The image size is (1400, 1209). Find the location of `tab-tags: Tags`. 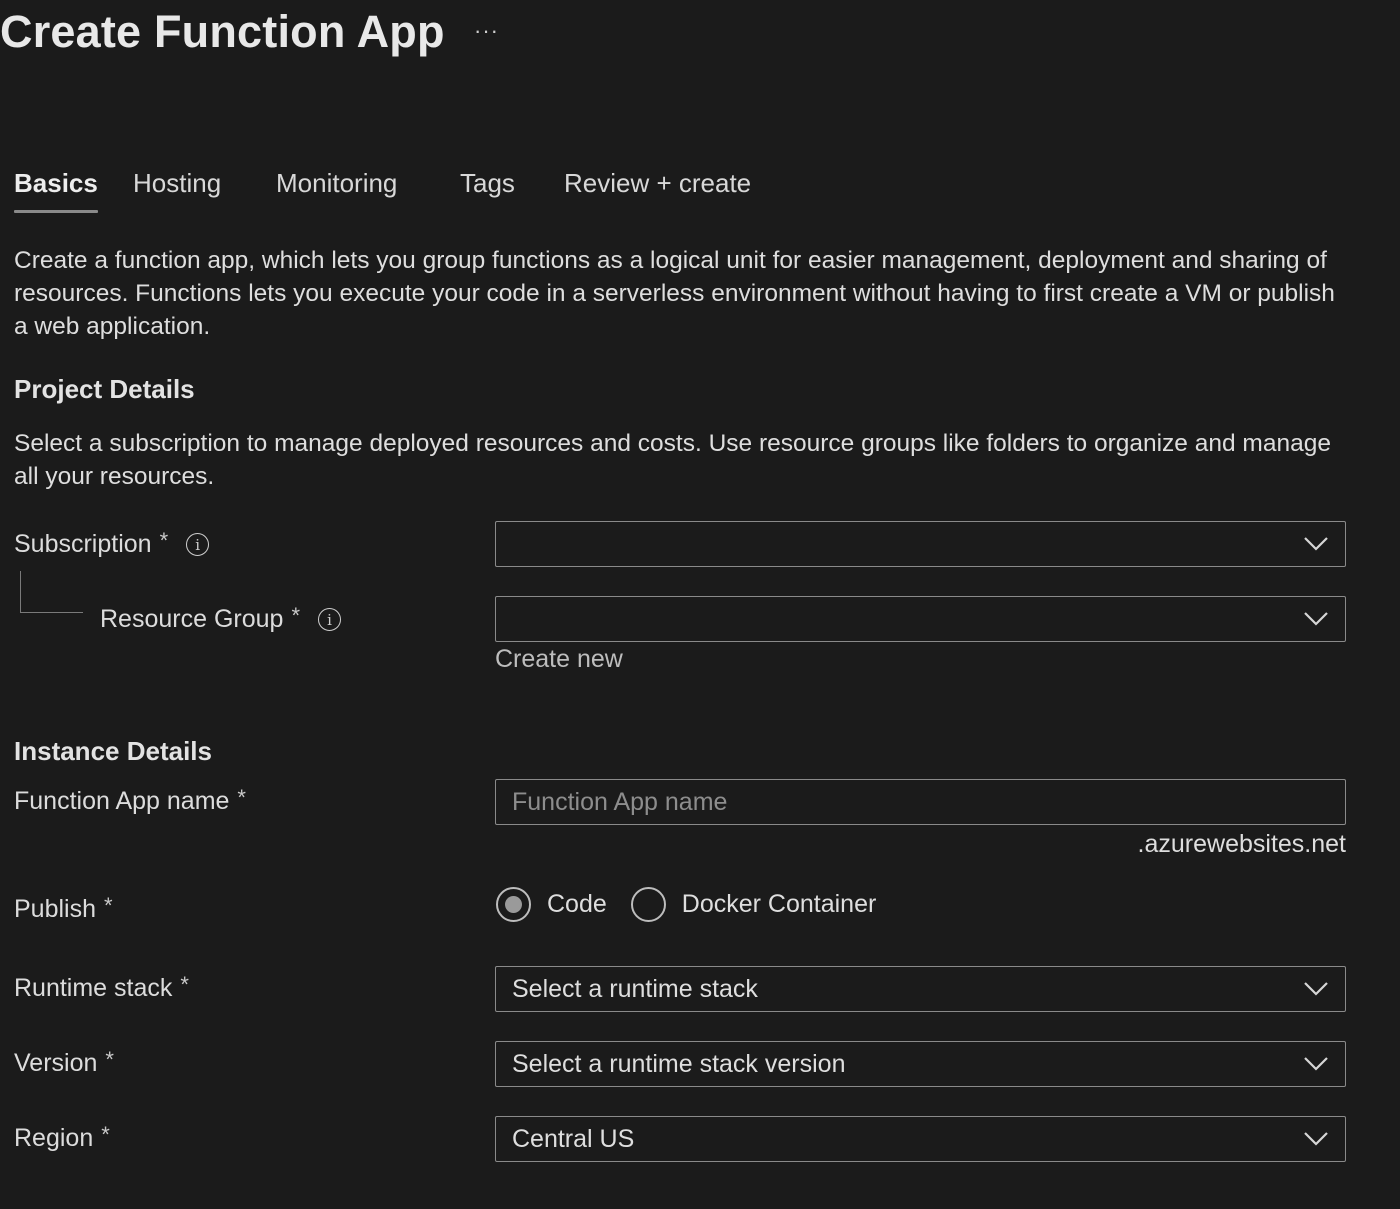

tab-tags: Tags is located at coordinates (487, 190).